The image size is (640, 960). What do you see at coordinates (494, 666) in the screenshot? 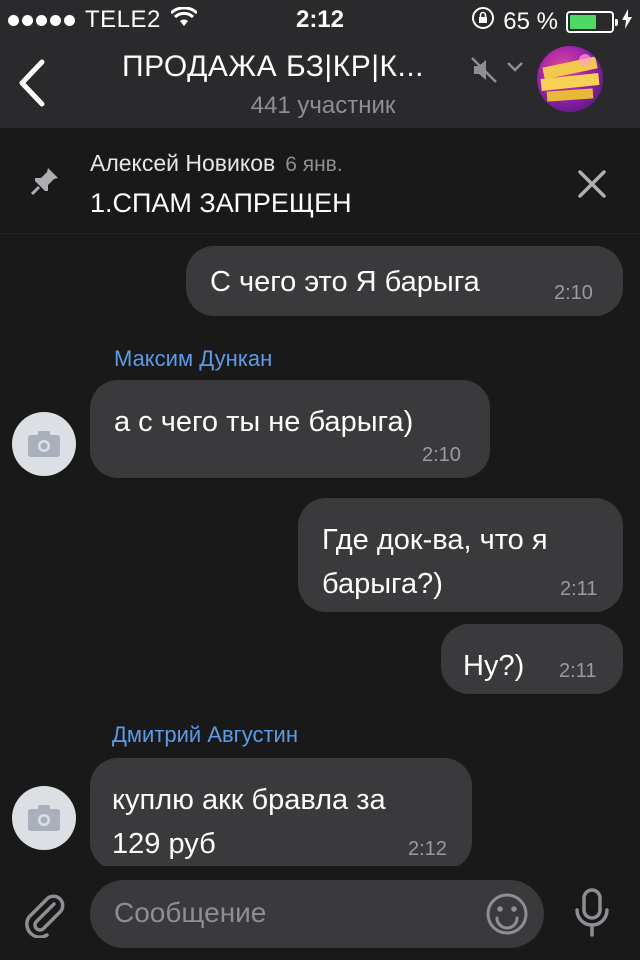
I see `message-text: Ну?)` at bounding box center [494, 666].